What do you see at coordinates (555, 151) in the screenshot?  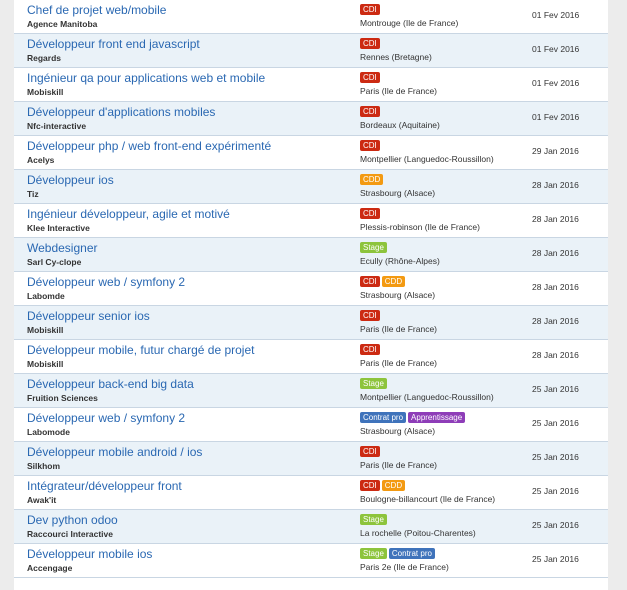 I see `posted-date: 29 Jan 2016` at bounding box center [555, 151].